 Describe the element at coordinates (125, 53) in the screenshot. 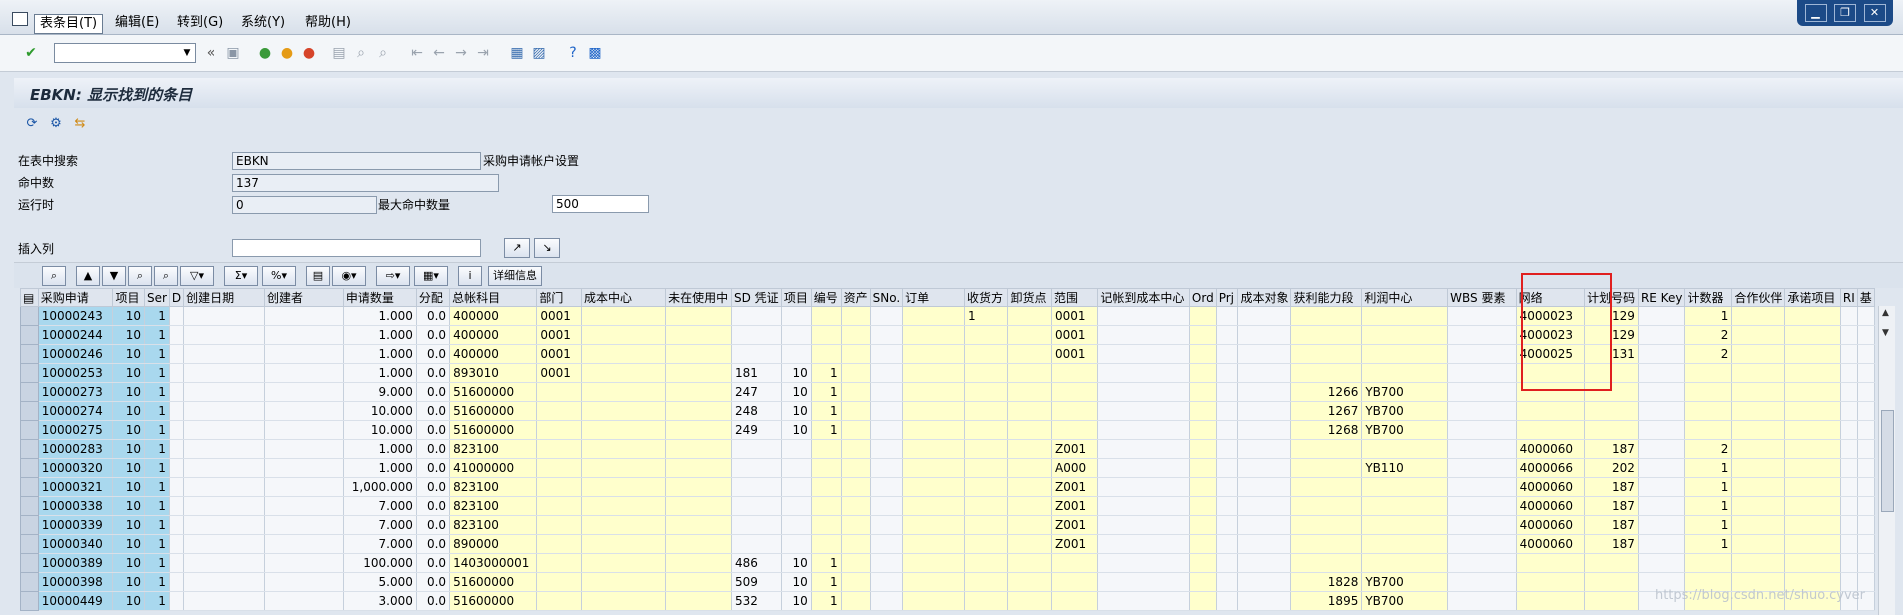

I see `command-field: ▼` at that location.